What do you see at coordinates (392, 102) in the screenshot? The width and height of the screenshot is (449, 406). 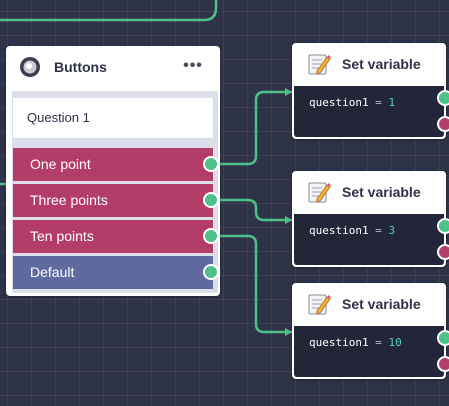 I see `assigned-value: 1` at bounding box center [392, 102].